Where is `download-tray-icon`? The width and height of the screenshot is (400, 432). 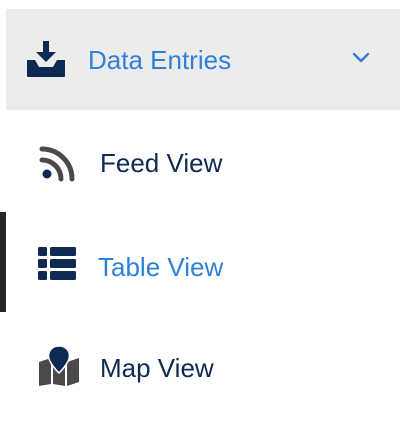 download-tray-icon is located at coordinates (46, 59).